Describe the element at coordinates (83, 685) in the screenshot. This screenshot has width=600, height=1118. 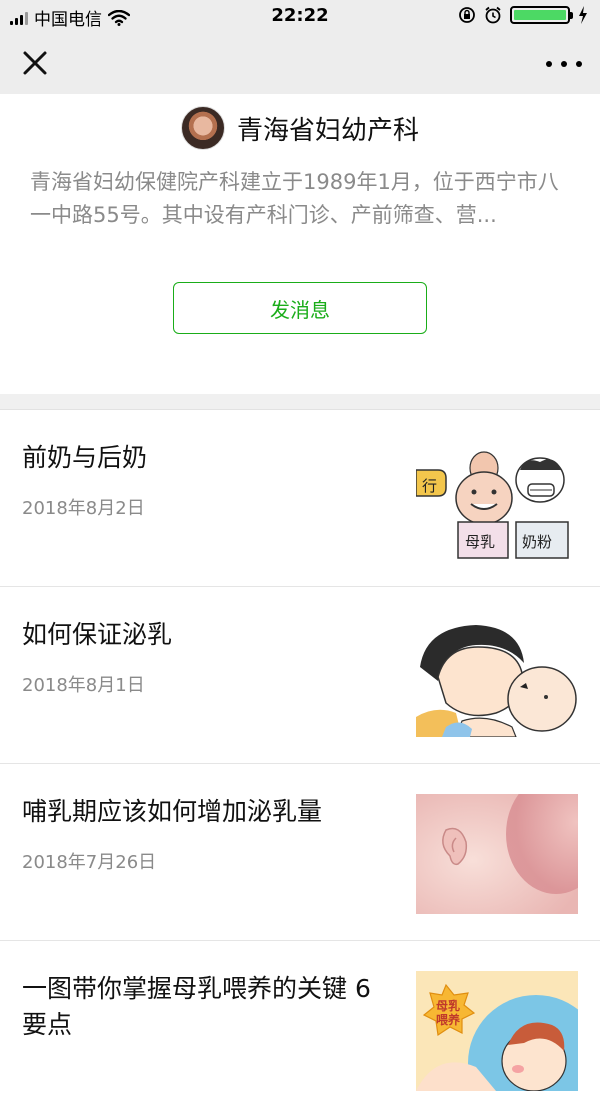
I see `article-date: 2018年8月1日` at that location.